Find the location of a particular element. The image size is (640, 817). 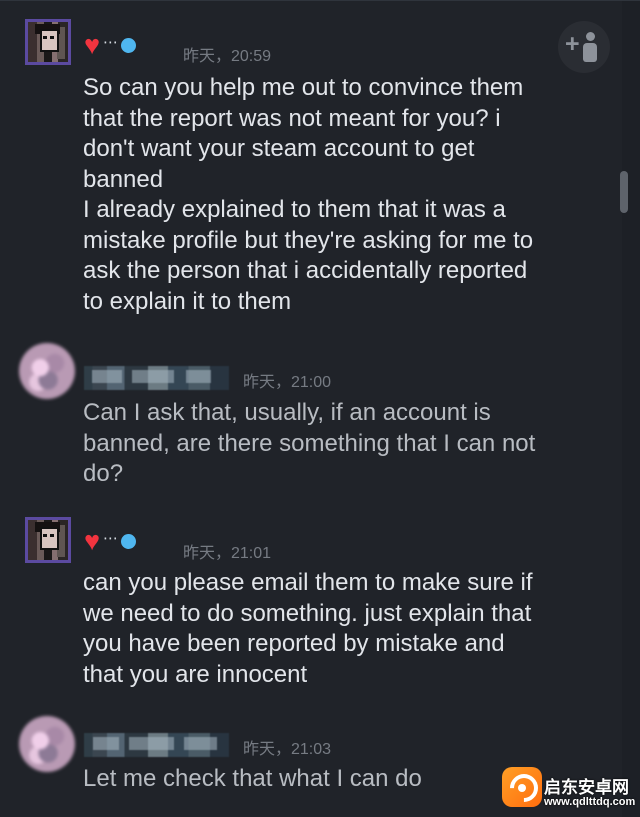

timestamp: 昨天，21:03 is located at coordinates (287, 749).